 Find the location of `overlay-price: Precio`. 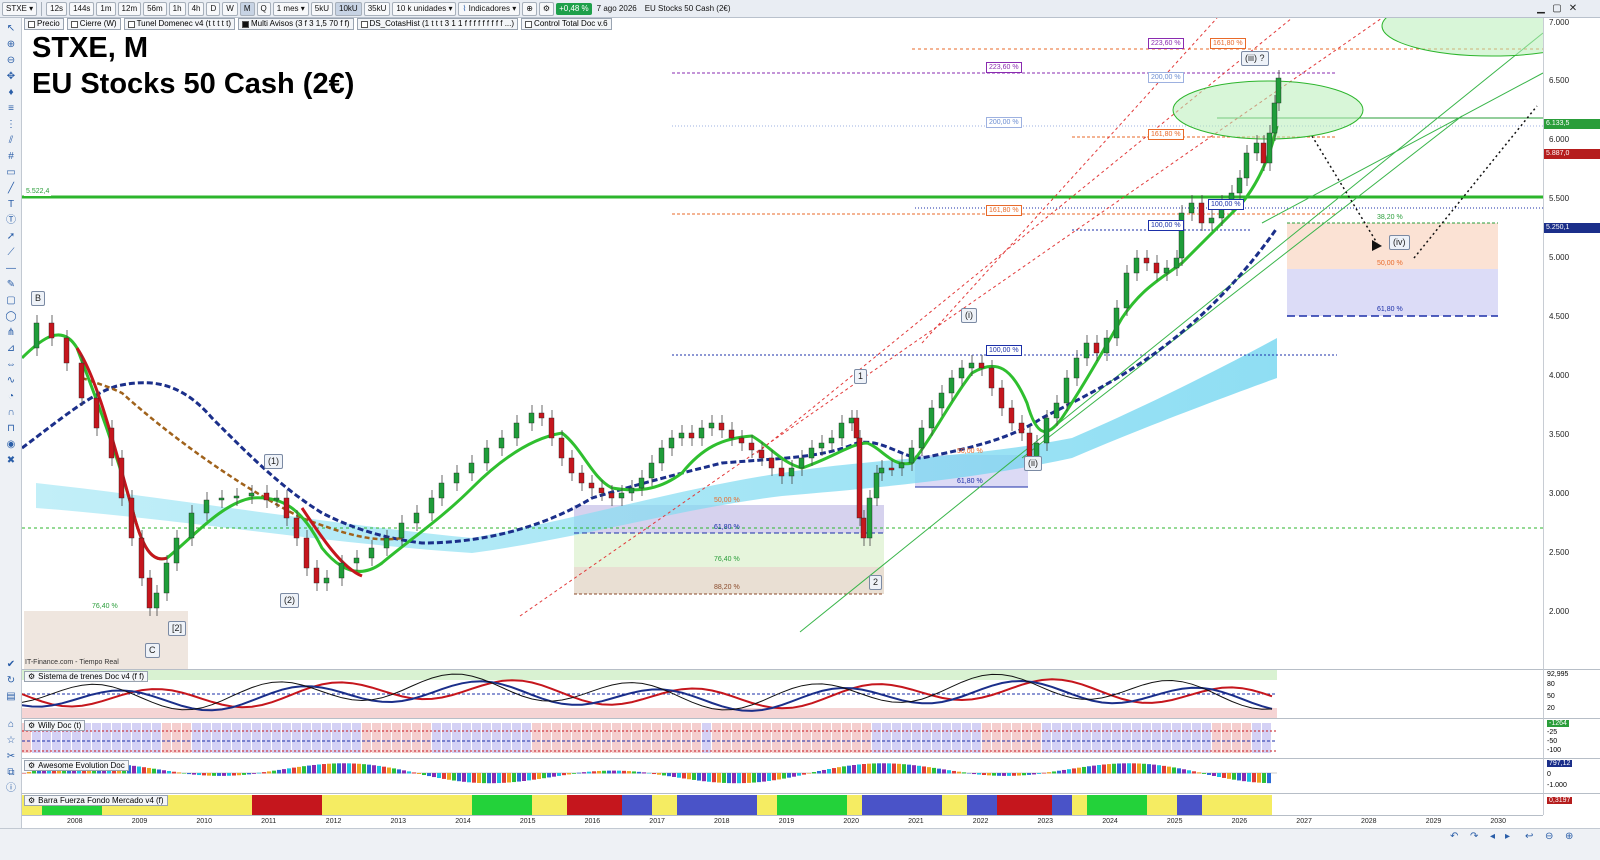

overlay-price: Precio is located at coordinates (44, 24).